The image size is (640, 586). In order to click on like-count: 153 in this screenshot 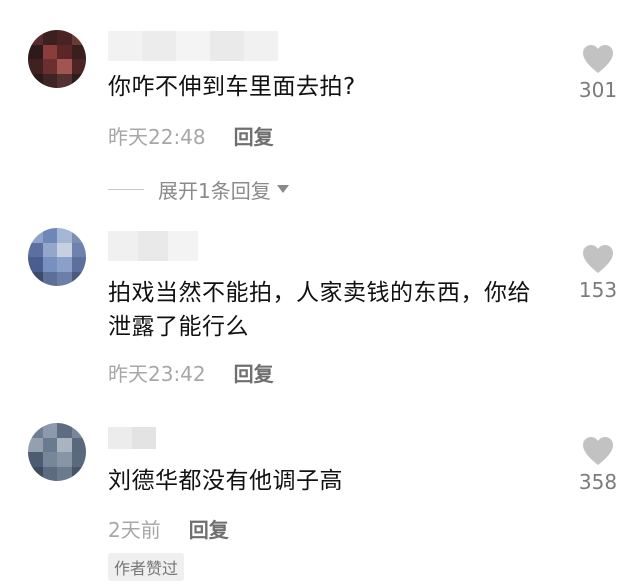, I will do `click(598, 290)`.